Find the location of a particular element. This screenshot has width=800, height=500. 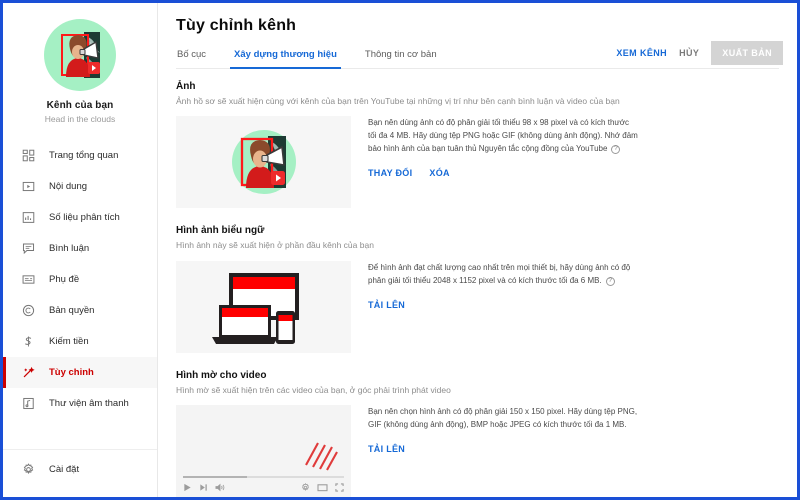

next-track-icon is located at coordinates (203, 487).